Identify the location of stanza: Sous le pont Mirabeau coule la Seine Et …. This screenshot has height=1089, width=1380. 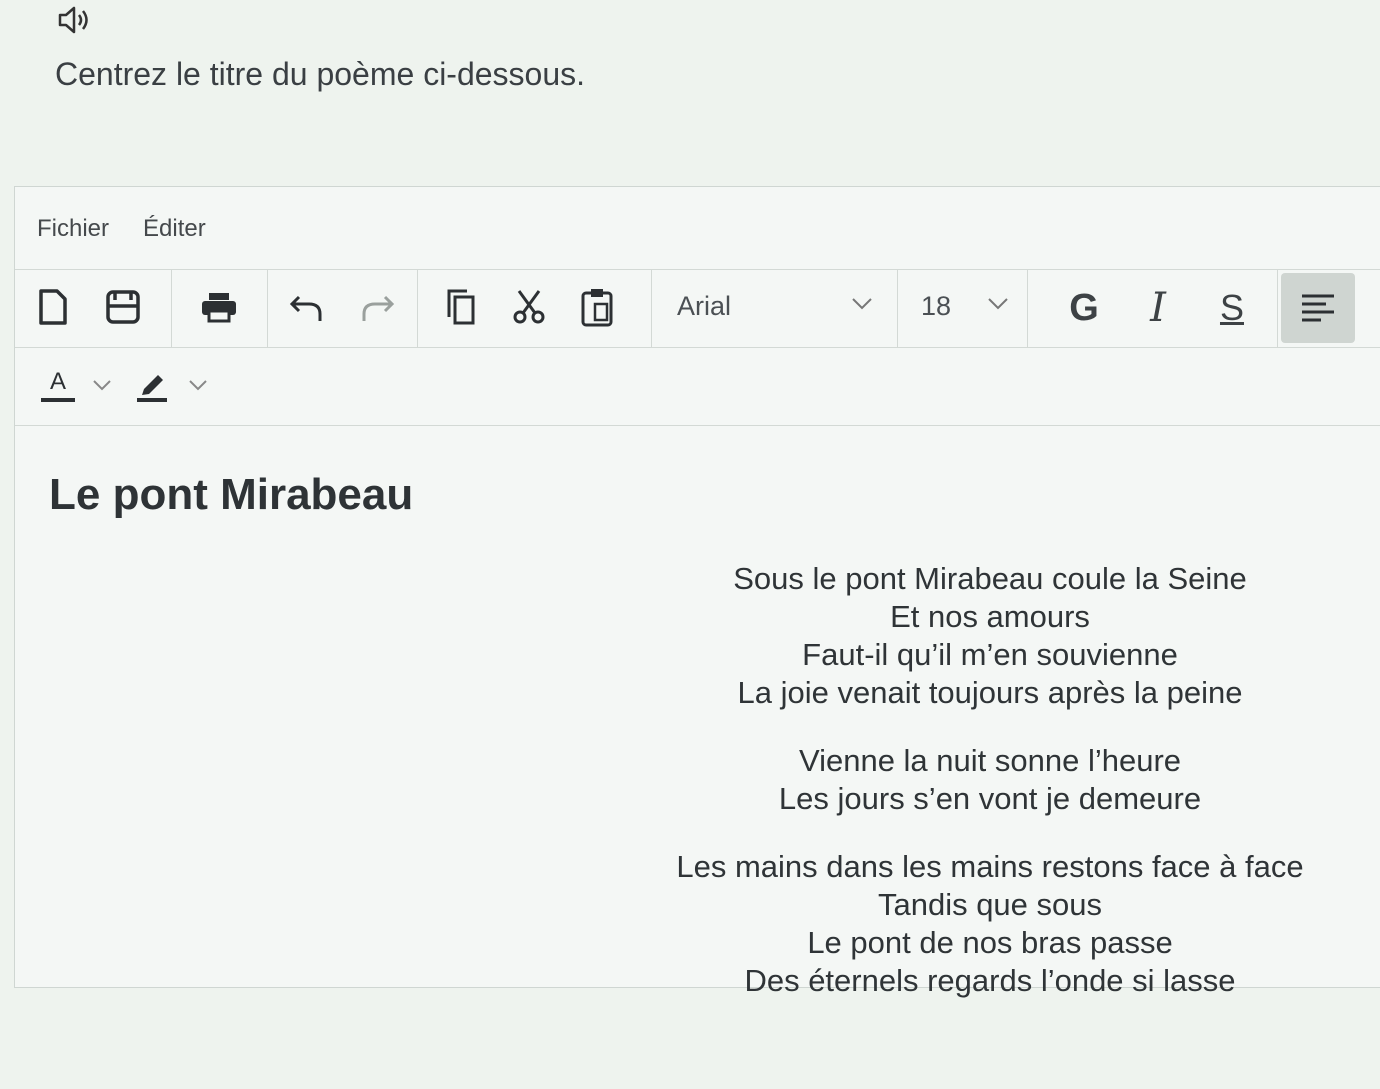
(990, 636).